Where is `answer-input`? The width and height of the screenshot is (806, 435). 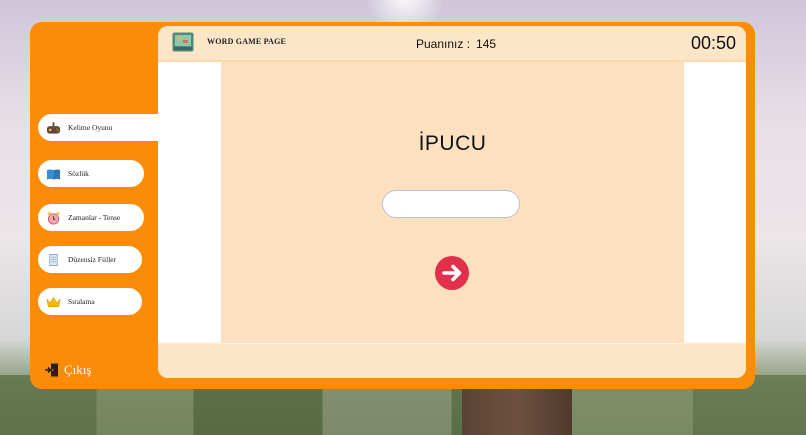
answer-input is located at coordinates (451, 204).